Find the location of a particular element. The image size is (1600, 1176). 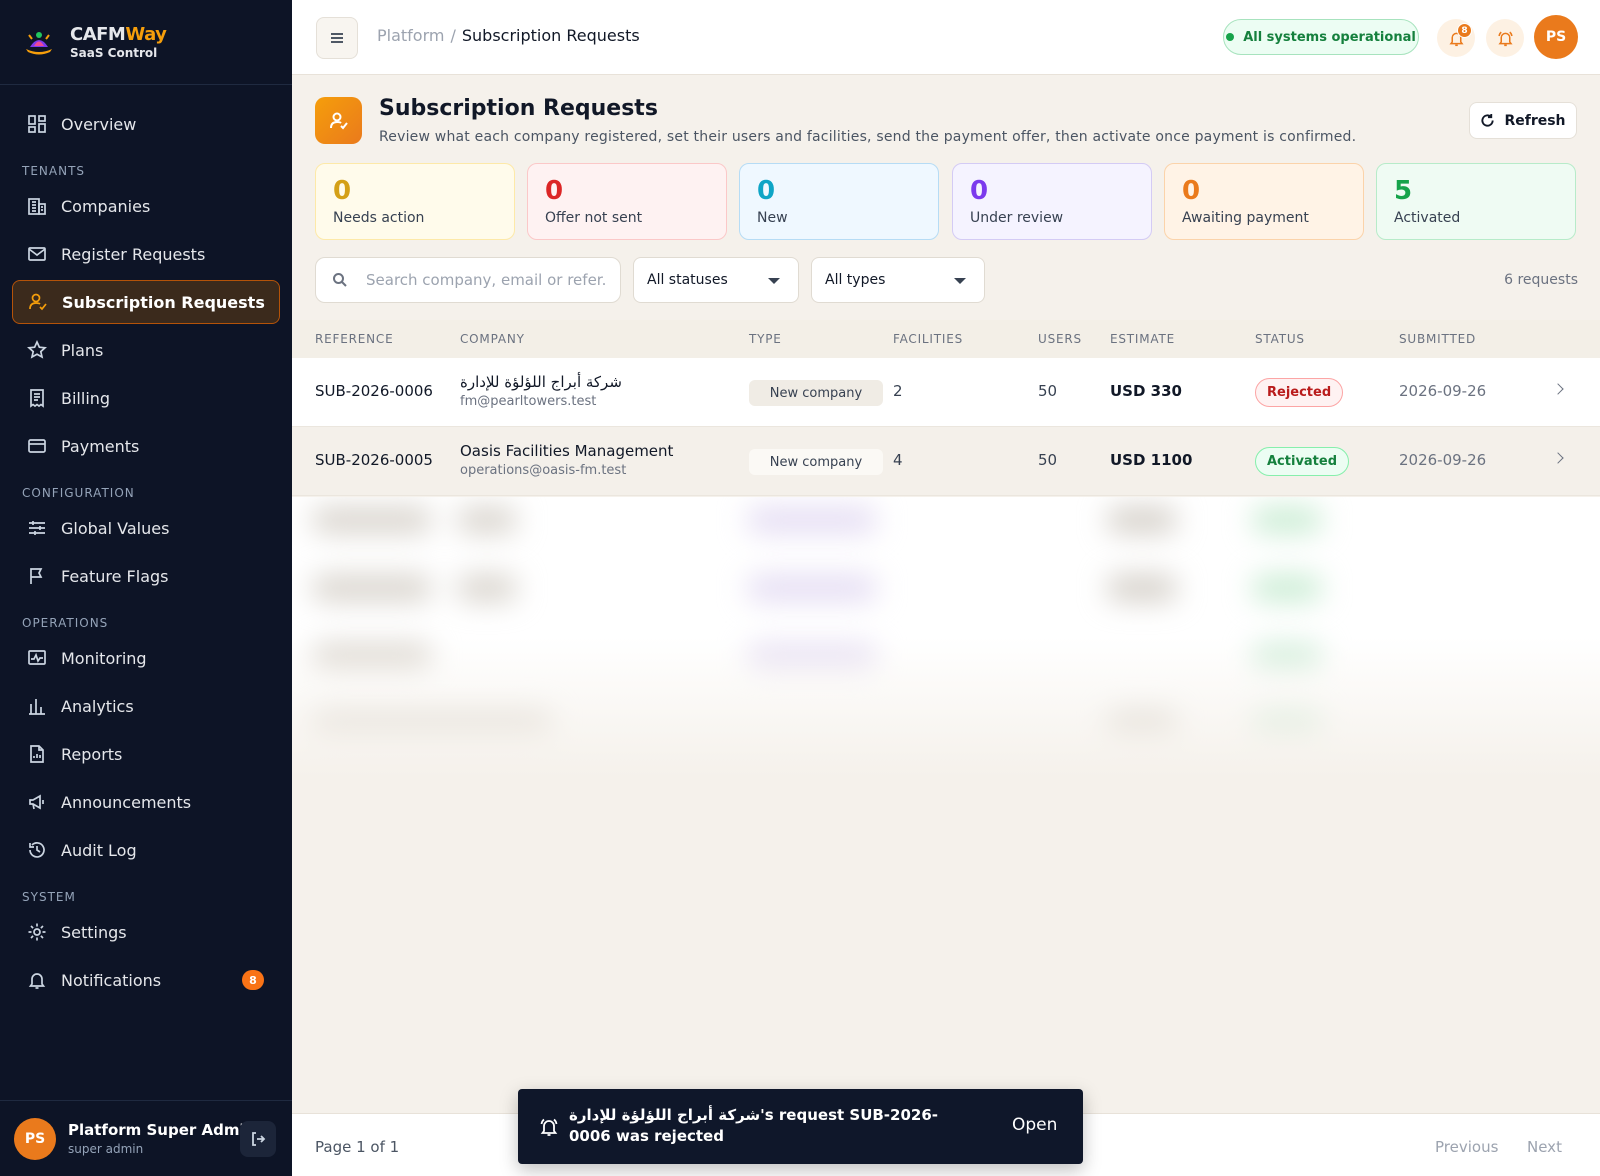

previous-page-button: Previous is located at coordinates (1466, 1147).